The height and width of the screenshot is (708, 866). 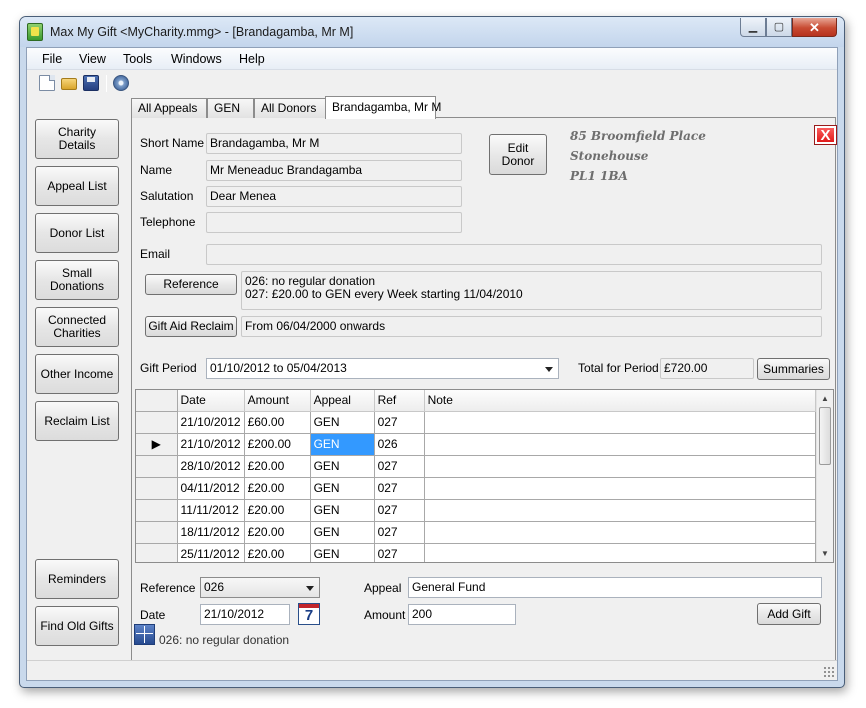 What do you see at coordinates (211, 466) in the screenshot?
I see `cell-date: 28/10/2012` at bounding box center [211, 466].